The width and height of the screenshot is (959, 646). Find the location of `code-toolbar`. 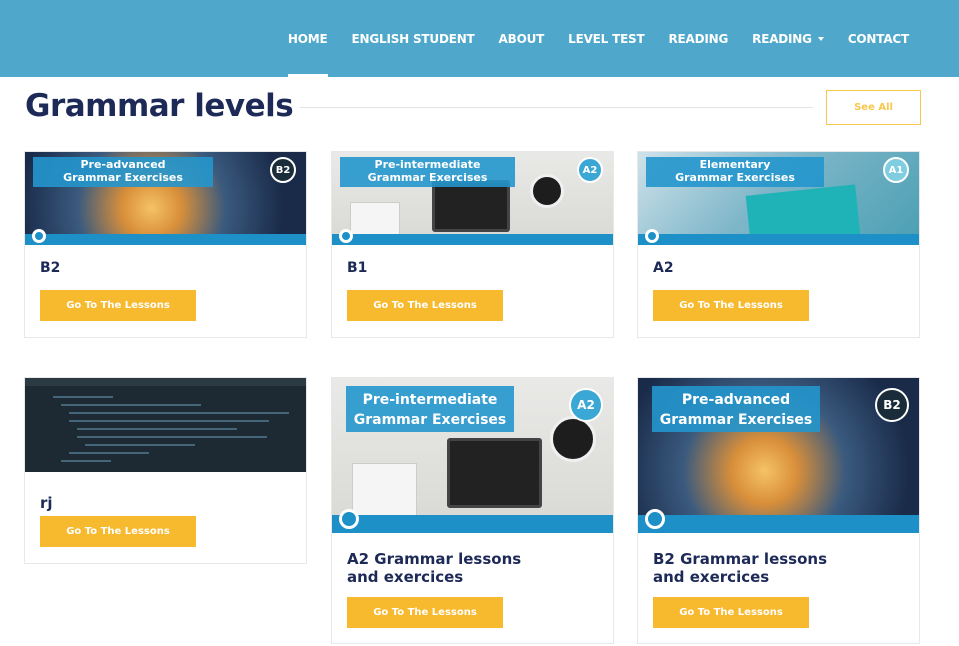

code-toolbar is located at coordinates (165, 382).